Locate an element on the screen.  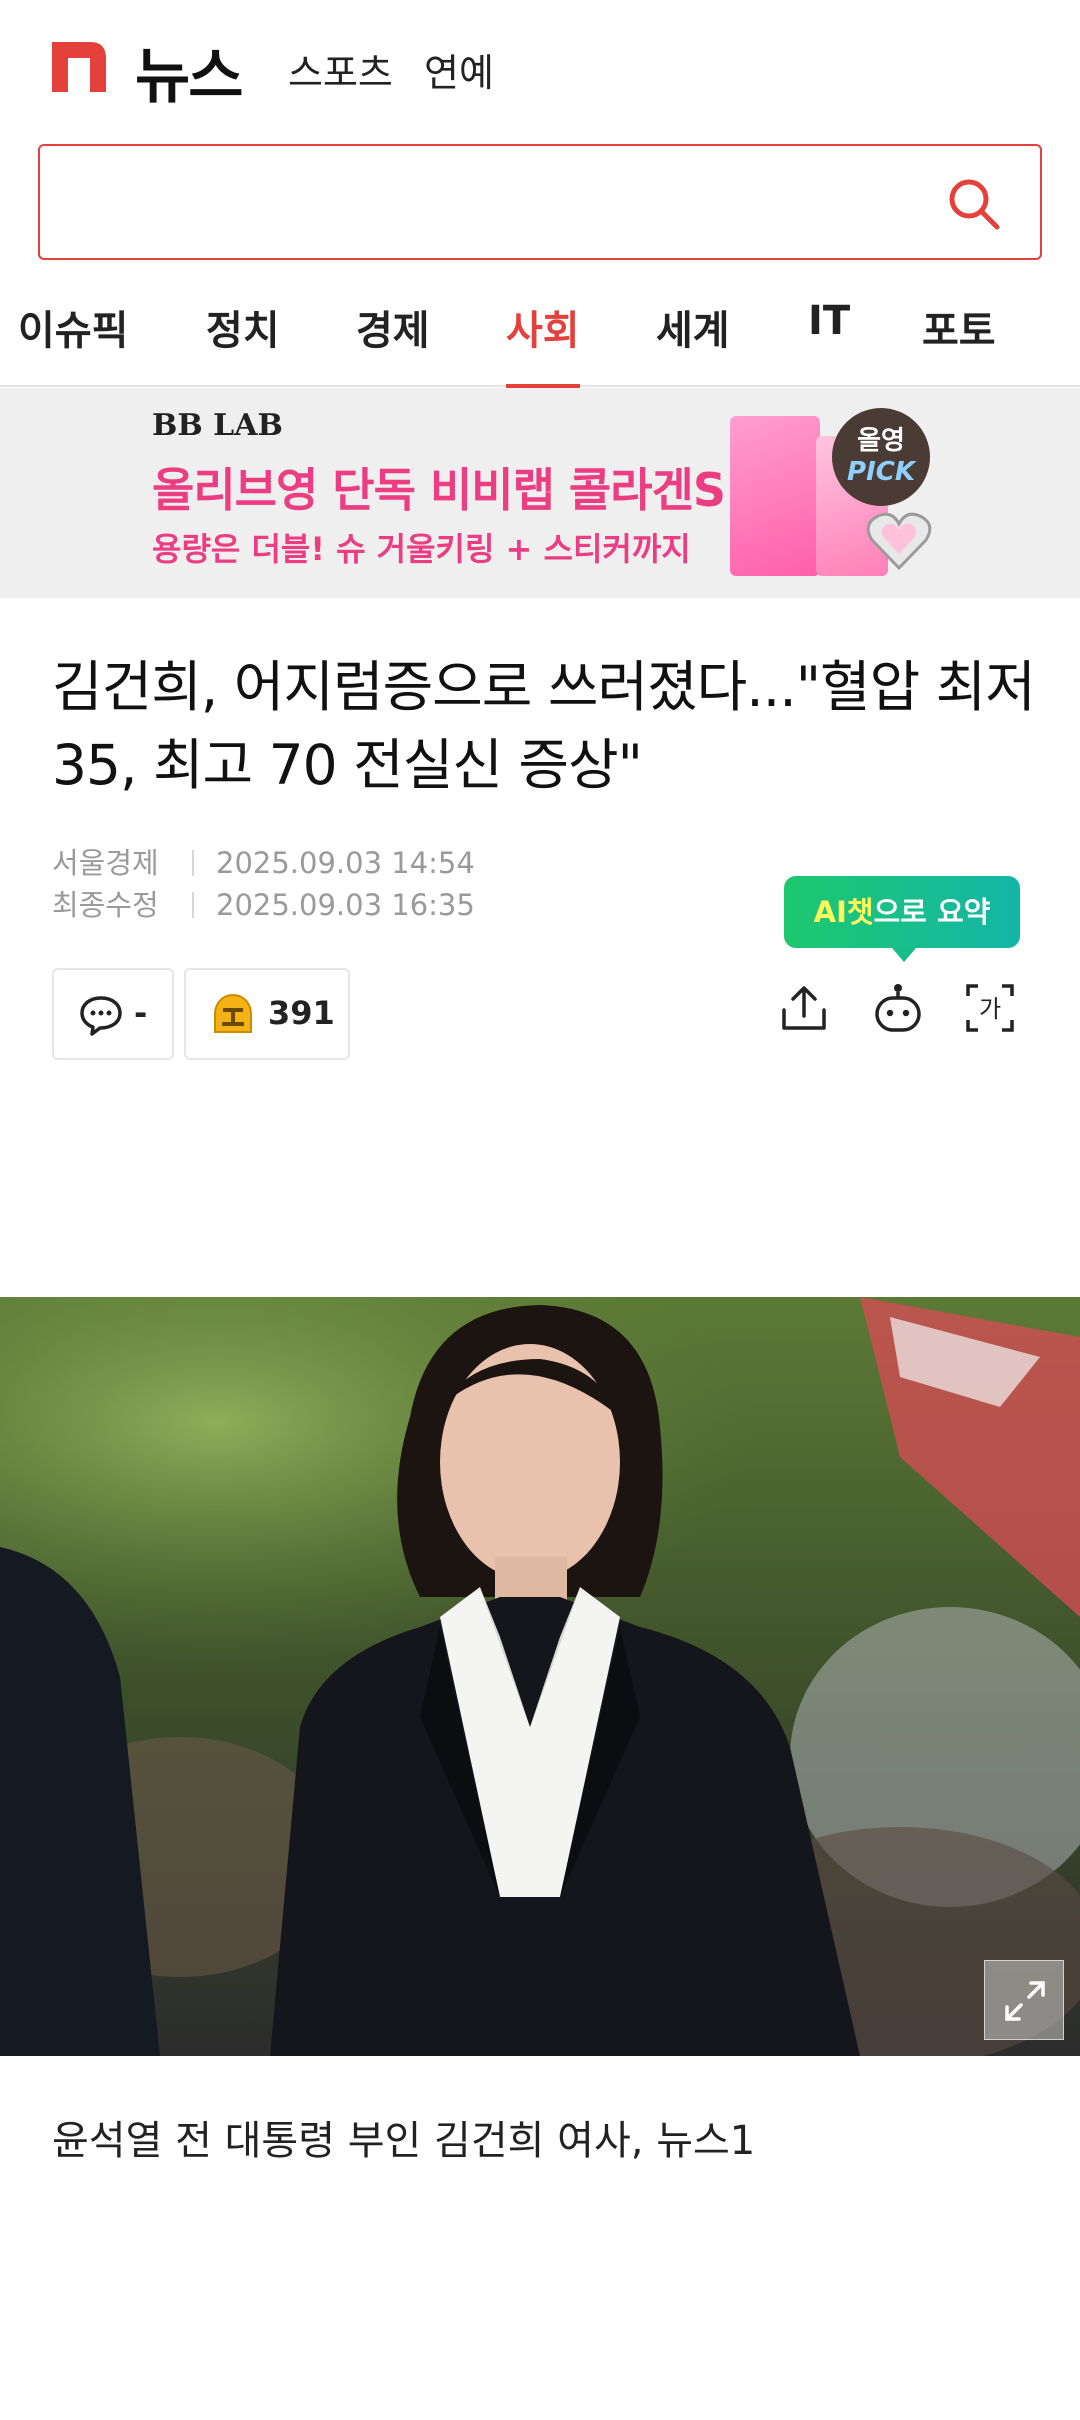
tab-it: IT is located at coordinates (829, 342).